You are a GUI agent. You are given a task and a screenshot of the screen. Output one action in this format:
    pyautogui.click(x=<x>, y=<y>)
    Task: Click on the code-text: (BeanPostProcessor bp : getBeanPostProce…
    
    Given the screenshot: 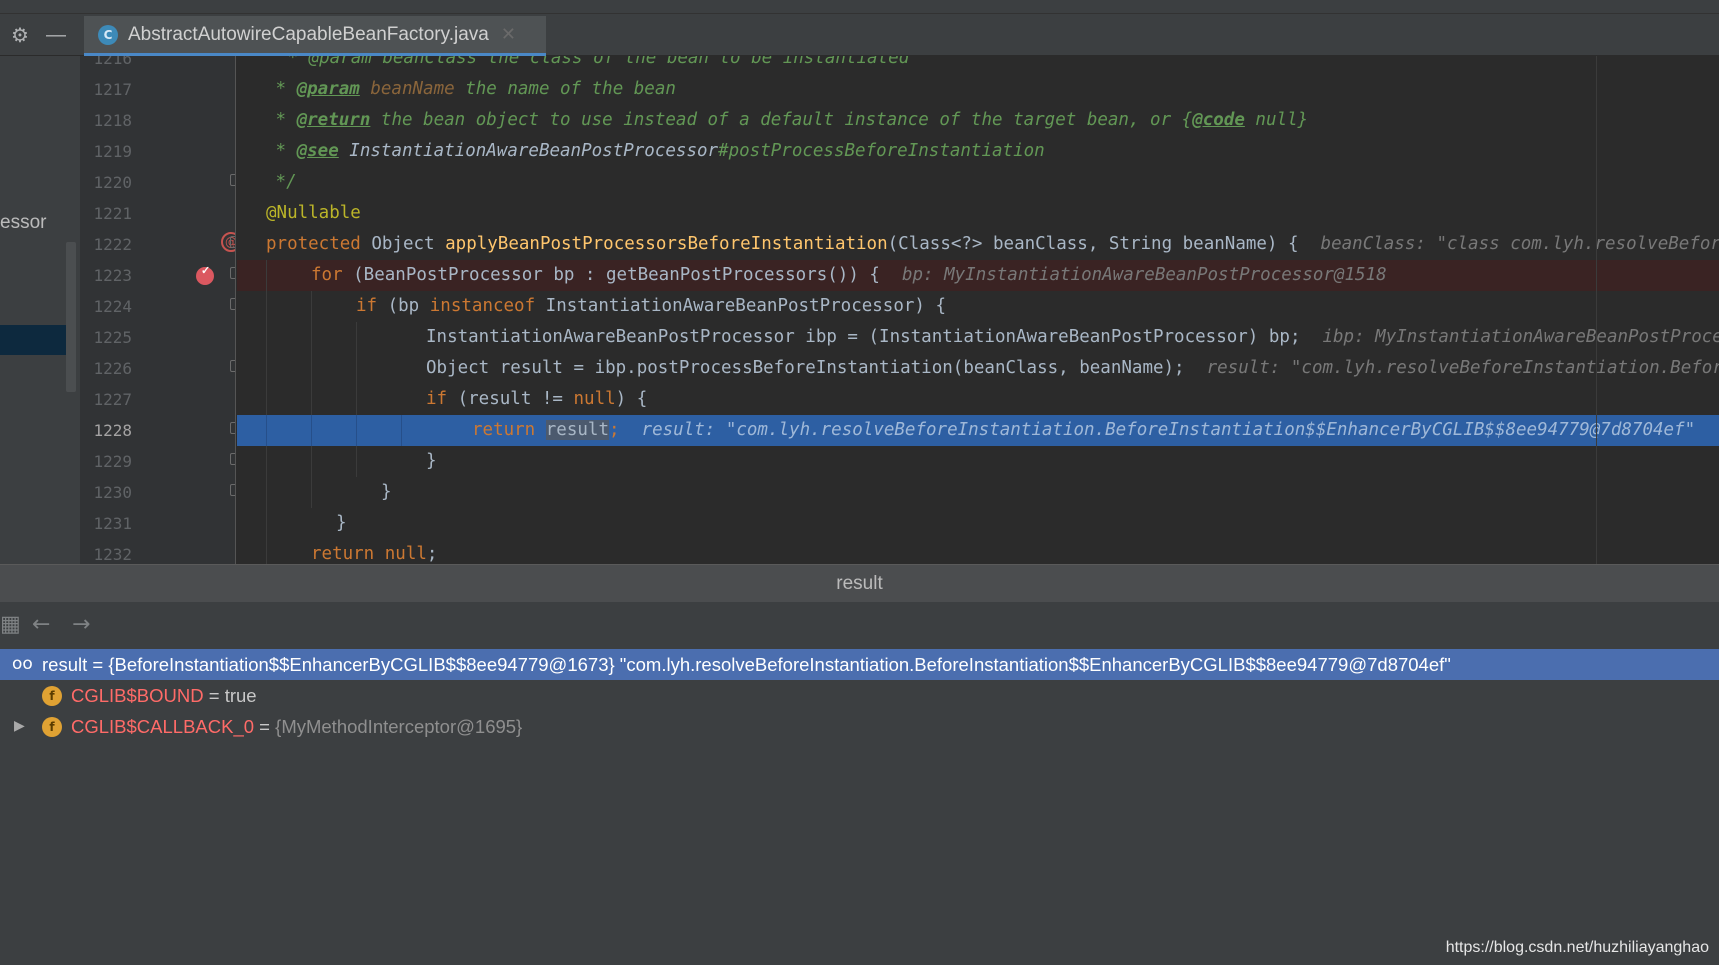 What is the action you would take?
    pyautogui.click(x=611, y=275)
    